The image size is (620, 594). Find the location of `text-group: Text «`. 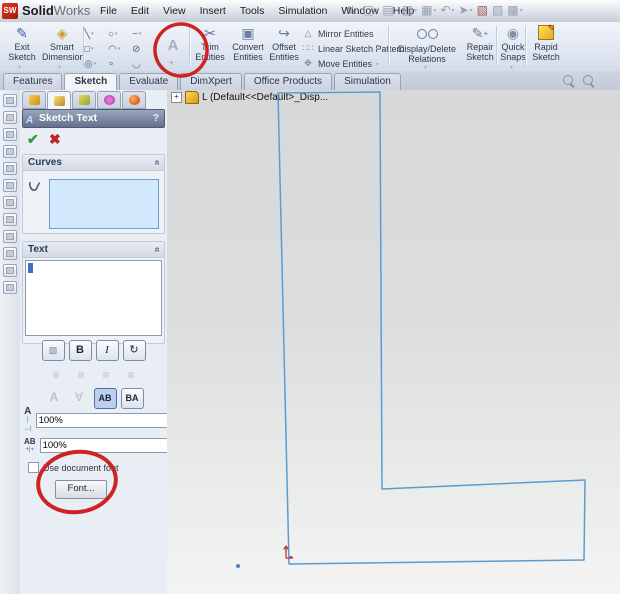

text-group: Text « is located at coordinates (93, 292).